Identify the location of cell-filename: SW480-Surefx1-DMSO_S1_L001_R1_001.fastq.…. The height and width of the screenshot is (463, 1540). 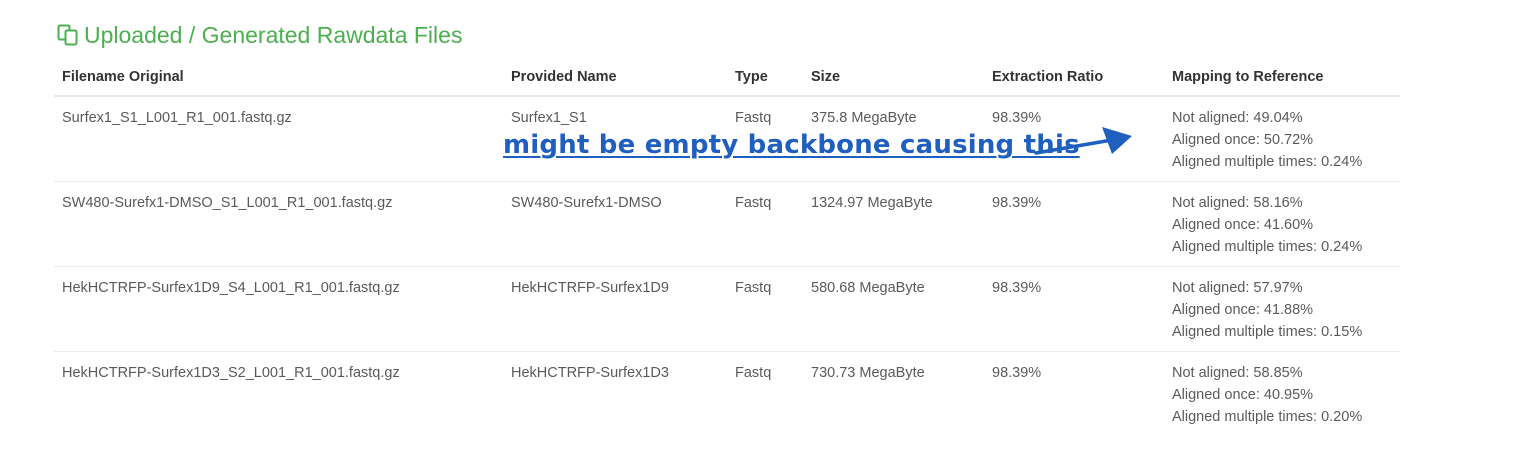
(278, 224).